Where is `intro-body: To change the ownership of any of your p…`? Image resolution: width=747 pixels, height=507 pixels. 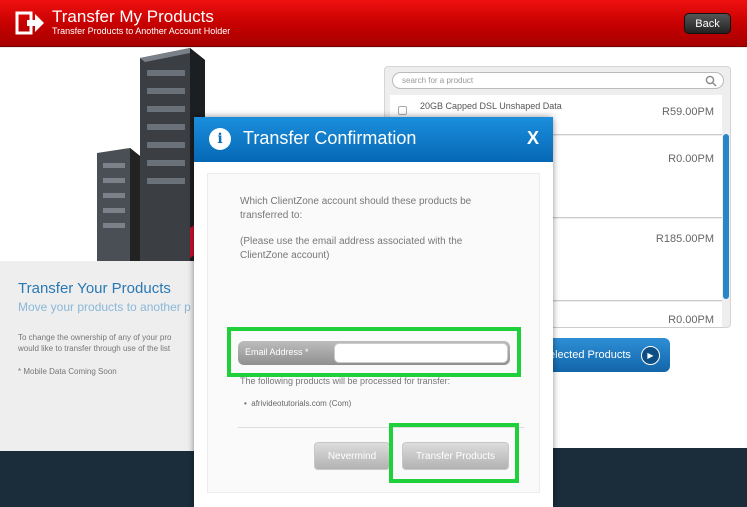 intro-body: To change the ownership of any of your p… is located at coordinates (109, 343).